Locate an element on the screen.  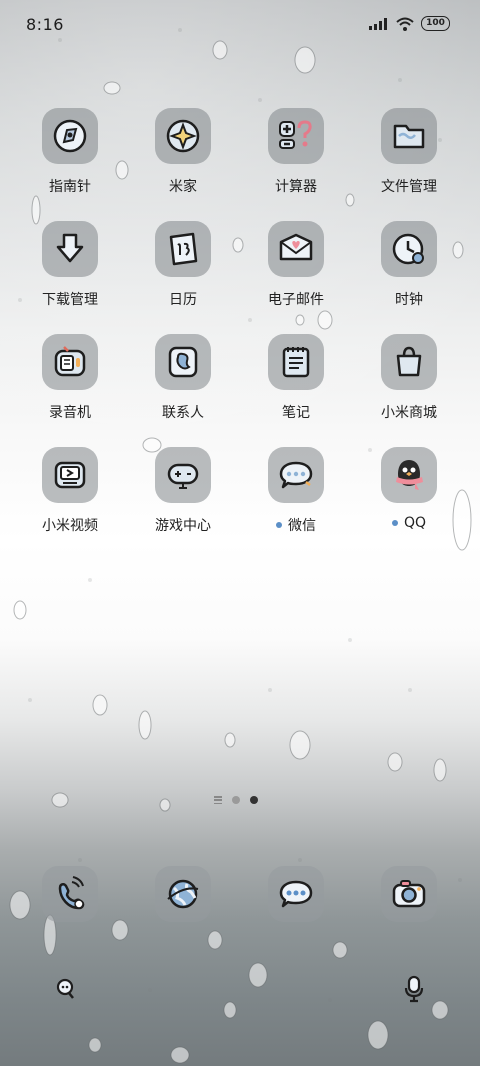
status-icons: 100 is located at coordinates (409, 23).